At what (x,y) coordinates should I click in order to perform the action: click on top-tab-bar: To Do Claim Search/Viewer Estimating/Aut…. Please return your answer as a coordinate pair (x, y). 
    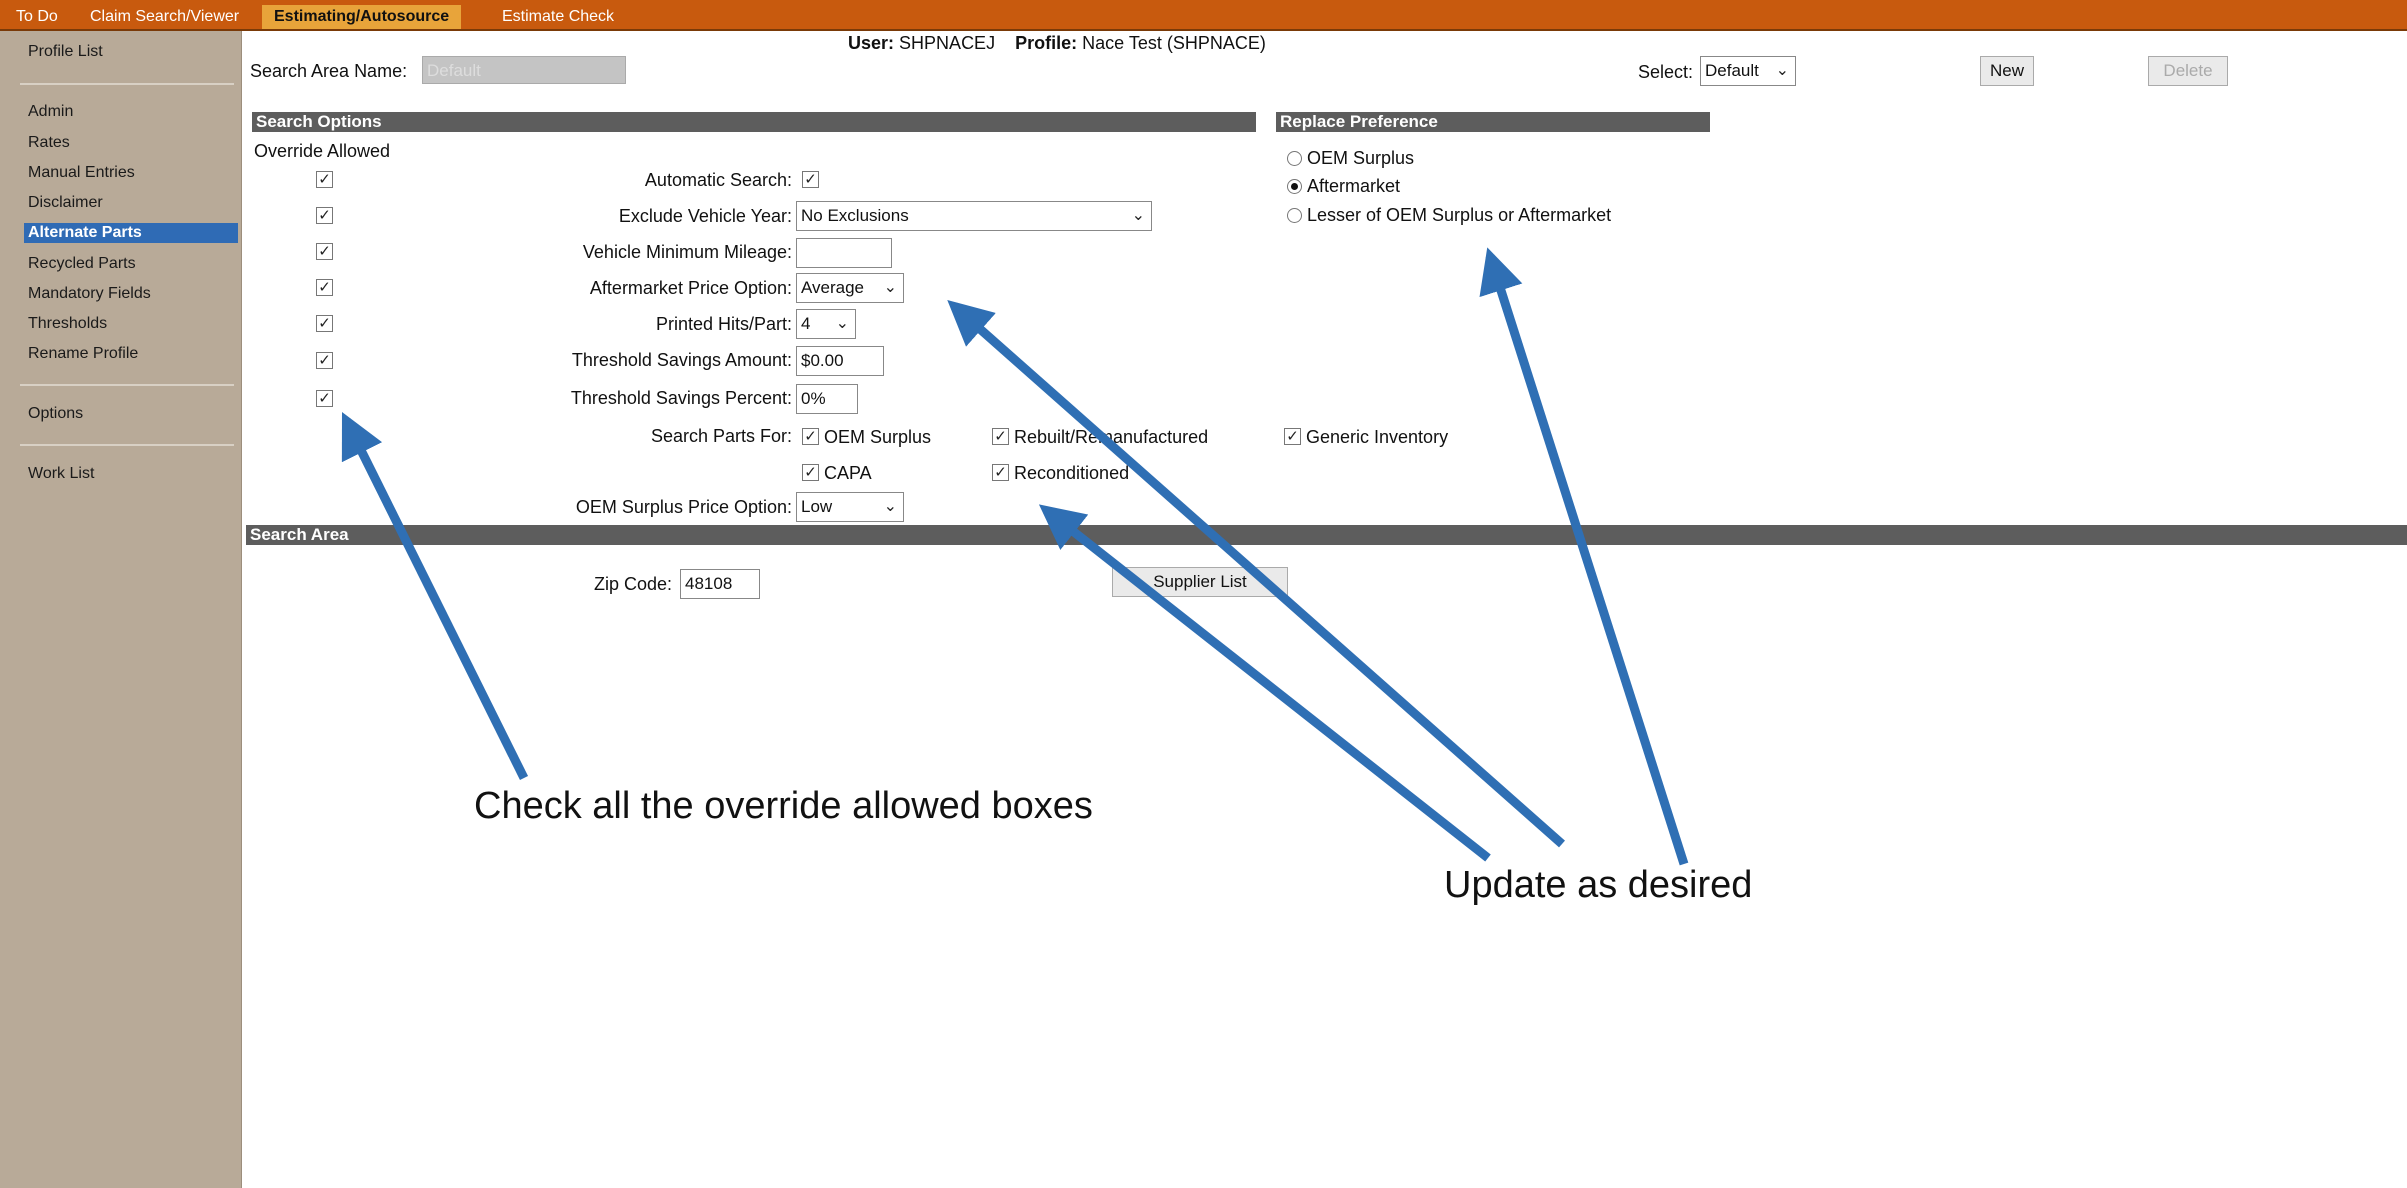
    Looking at the image, I should click on (1203, 15).